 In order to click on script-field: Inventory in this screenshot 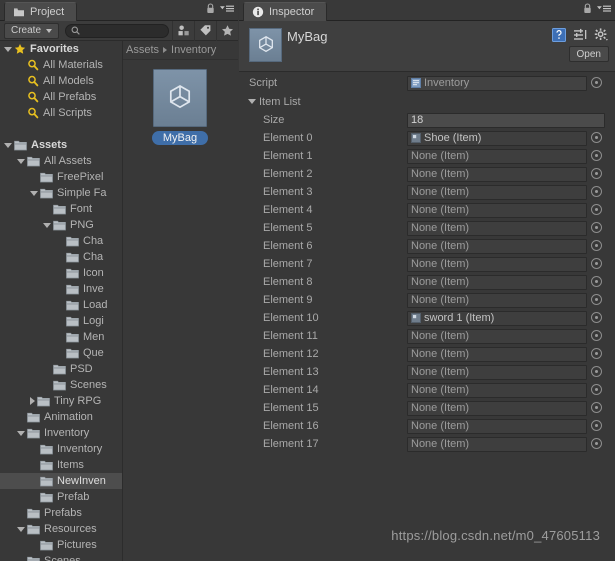, I will do `click(497, 83)`.